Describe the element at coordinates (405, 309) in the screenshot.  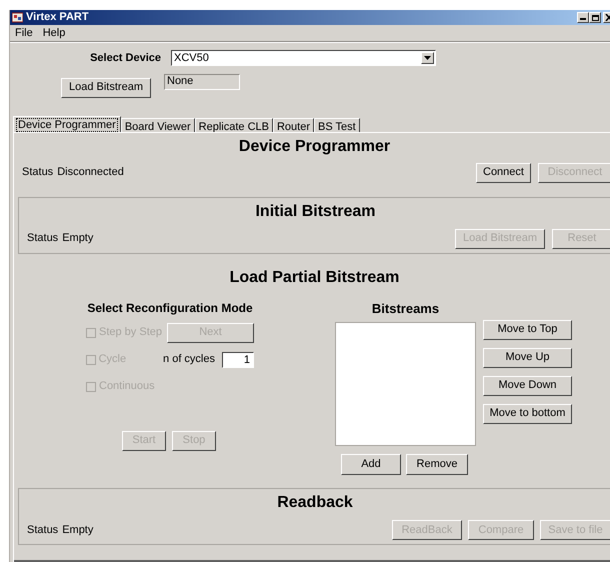
I see `group-title: Bitstreams` at that location.